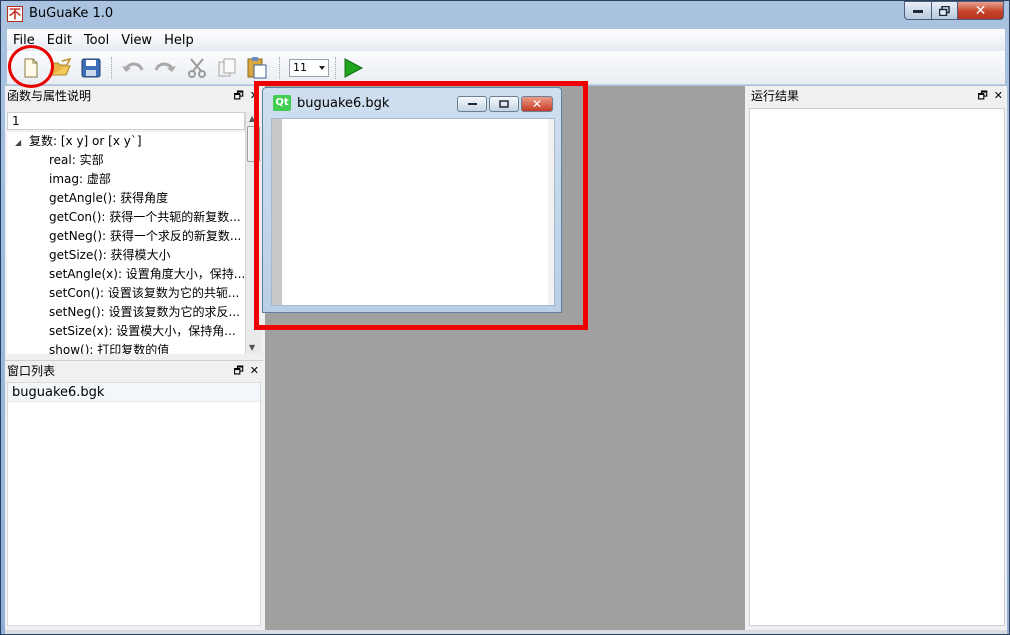  I want to click on copy-icon, so click(227, 67).